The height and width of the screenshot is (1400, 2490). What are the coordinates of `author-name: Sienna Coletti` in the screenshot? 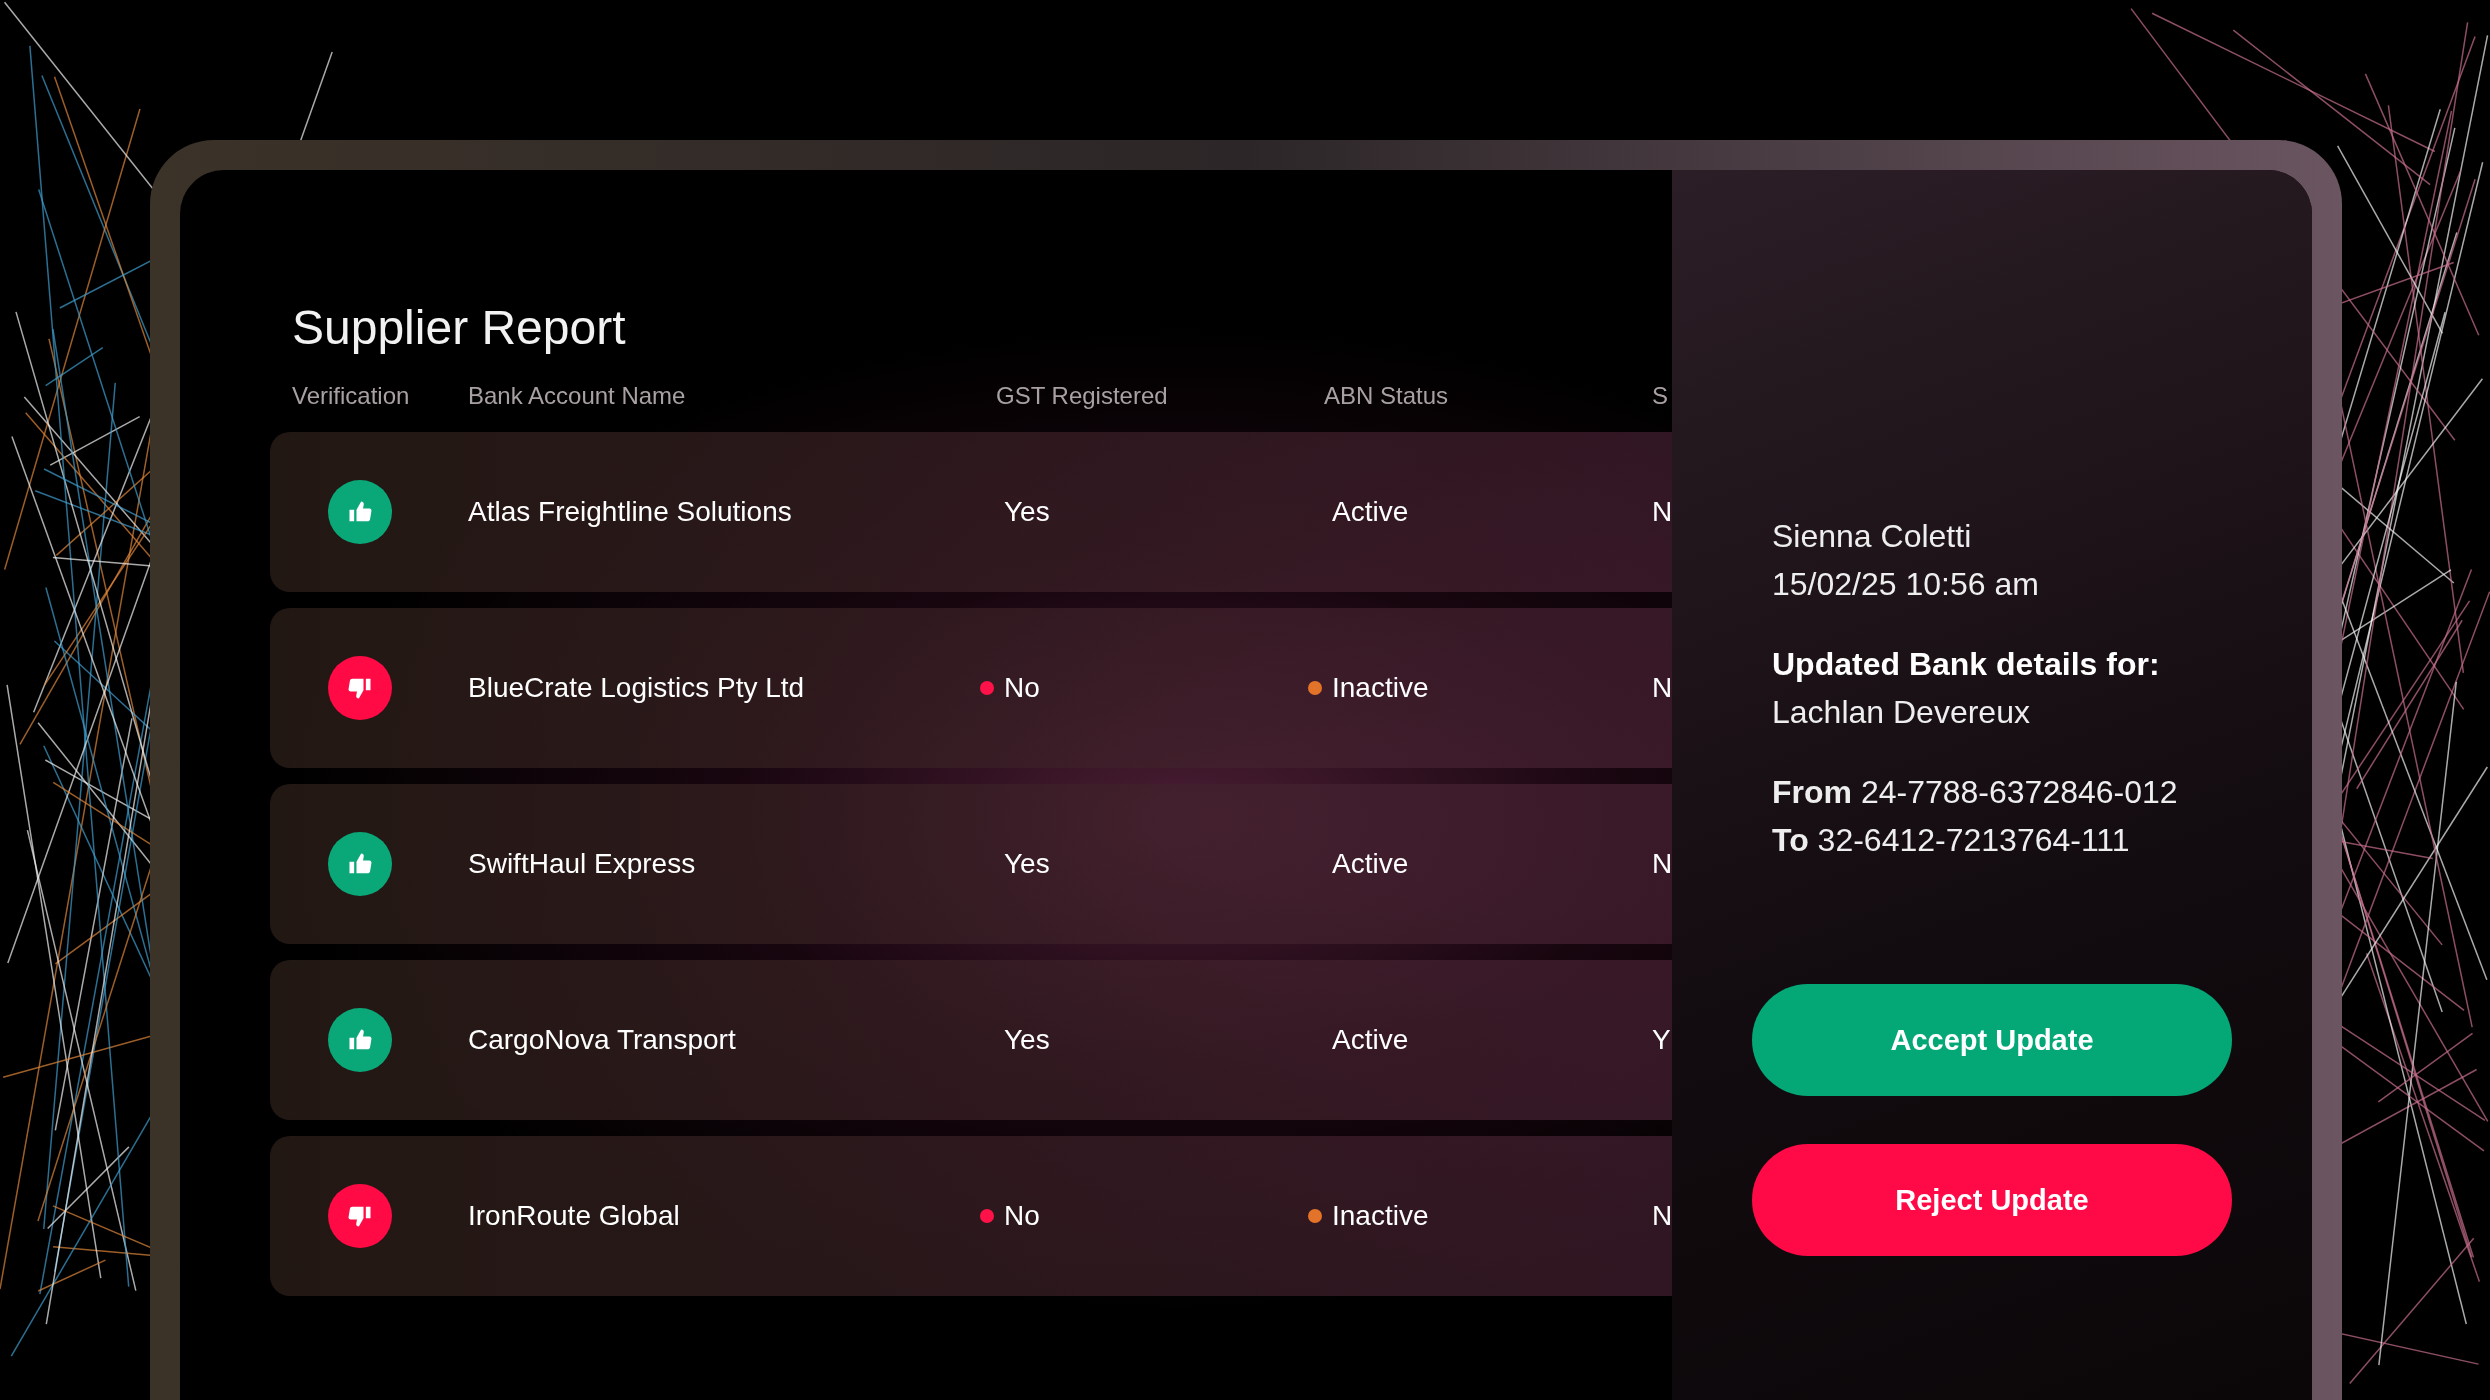 It's located at (1872, 536).